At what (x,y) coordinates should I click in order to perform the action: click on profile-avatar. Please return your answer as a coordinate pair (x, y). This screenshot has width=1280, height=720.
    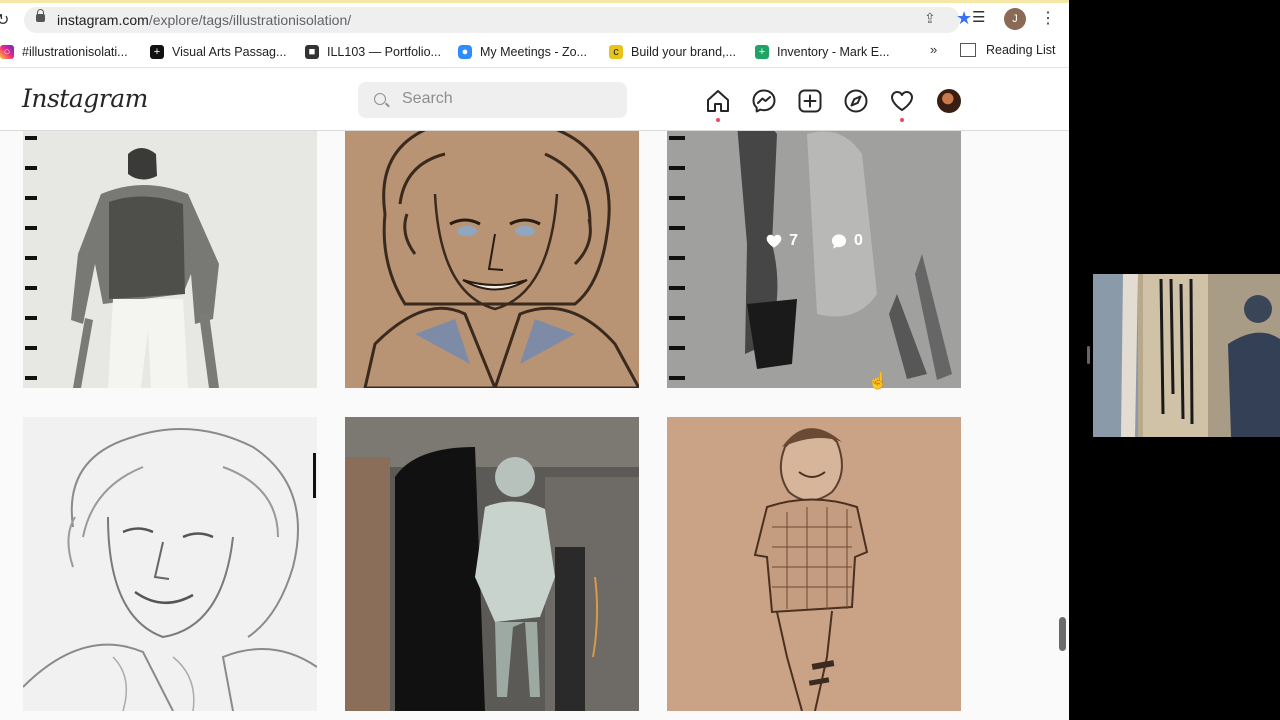
    Looking at the image, I should click on (949, 101).